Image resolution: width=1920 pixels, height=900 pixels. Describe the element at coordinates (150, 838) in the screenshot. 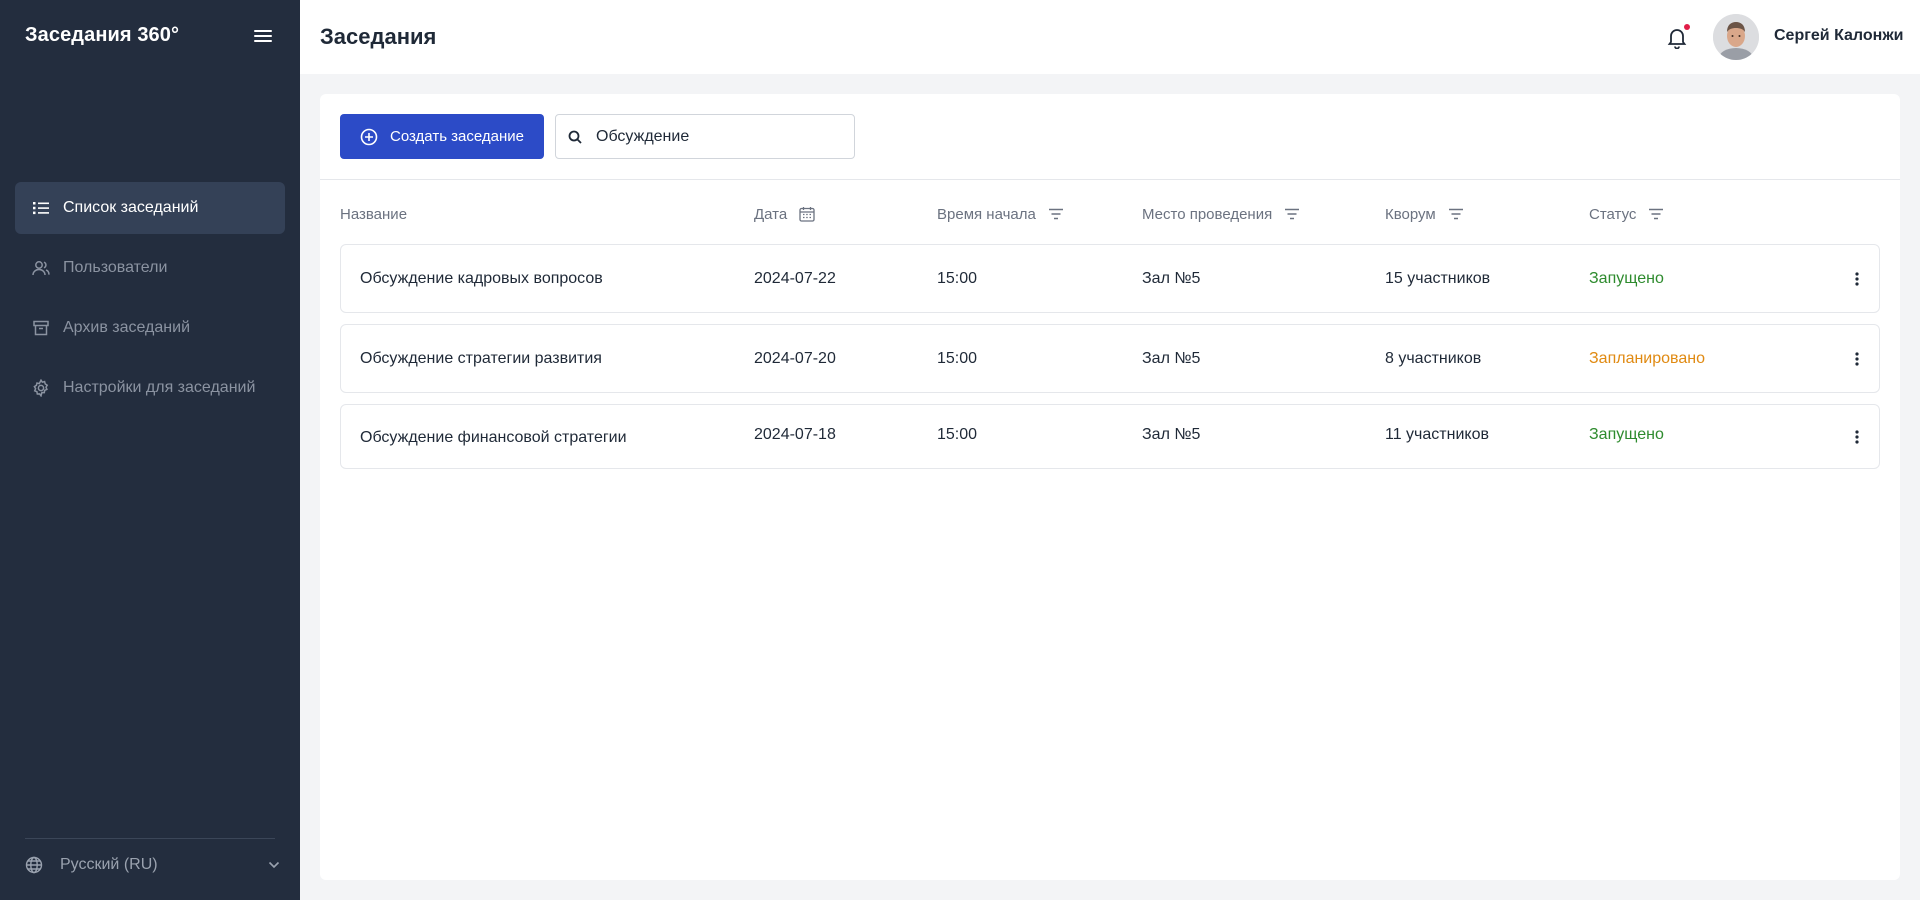

I see `divider` at that location.